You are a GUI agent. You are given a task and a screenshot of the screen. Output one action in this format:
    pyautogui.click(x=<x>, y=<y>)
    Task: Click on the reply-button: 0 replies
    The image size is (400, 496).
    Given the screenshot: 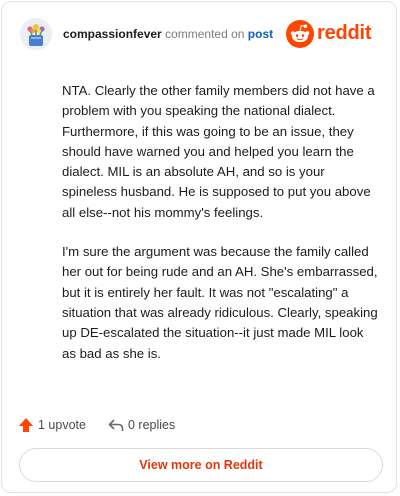 What is the action you would take?
    pyautogui.click(x=148, y=426)
    